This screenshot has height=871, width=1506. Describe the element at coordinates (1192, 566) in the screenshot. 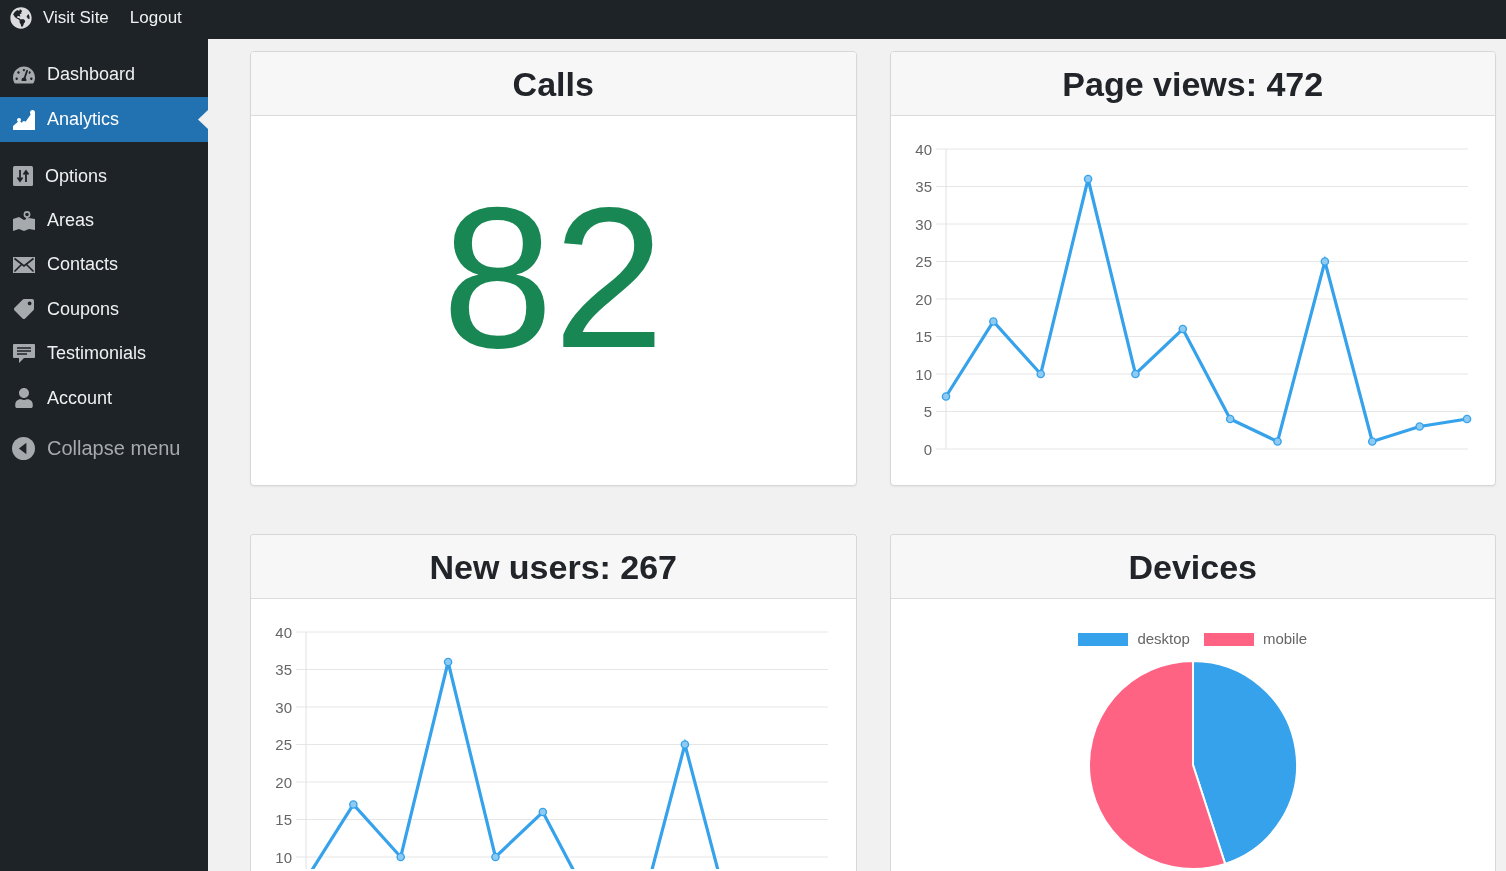

I see `card-title: Devices` at that location.